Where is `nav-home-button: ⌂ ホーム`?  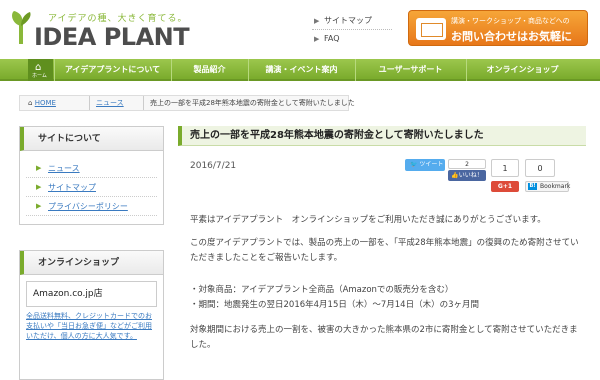 nav-home-button: ⌂ ホーム is located at coordinates (40, 70).